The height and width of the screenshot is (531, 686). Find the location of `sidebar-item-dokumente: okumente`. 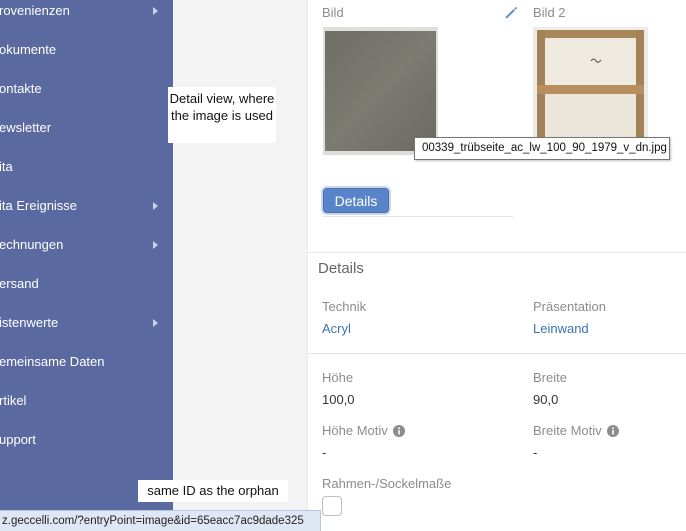

sidebar-item-dokumente: okumente is located at coordinates (86, 49).